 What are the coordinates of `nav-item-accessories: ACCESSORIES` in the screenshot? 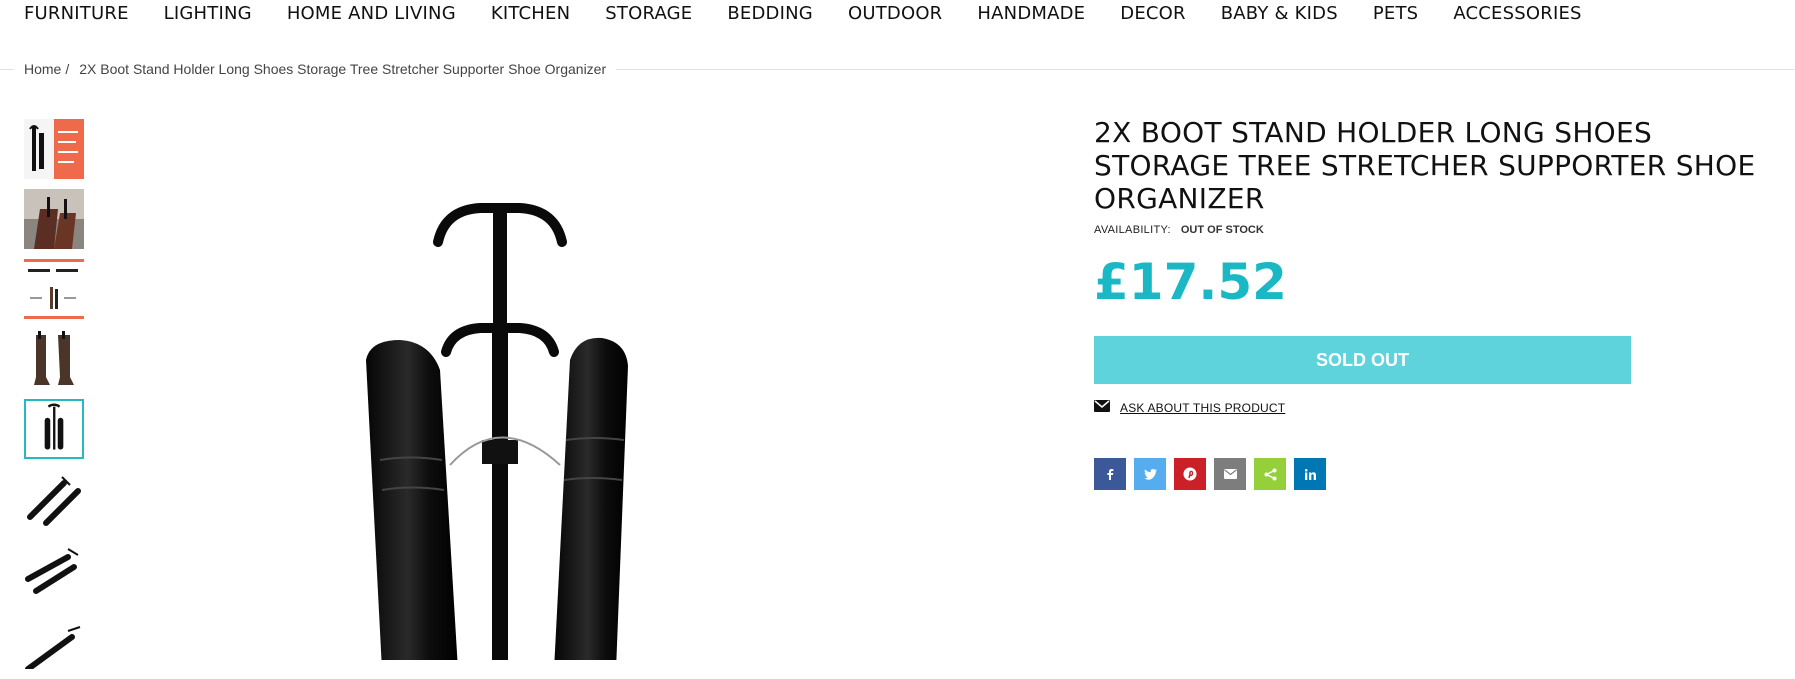 It's located at (1517, 14).